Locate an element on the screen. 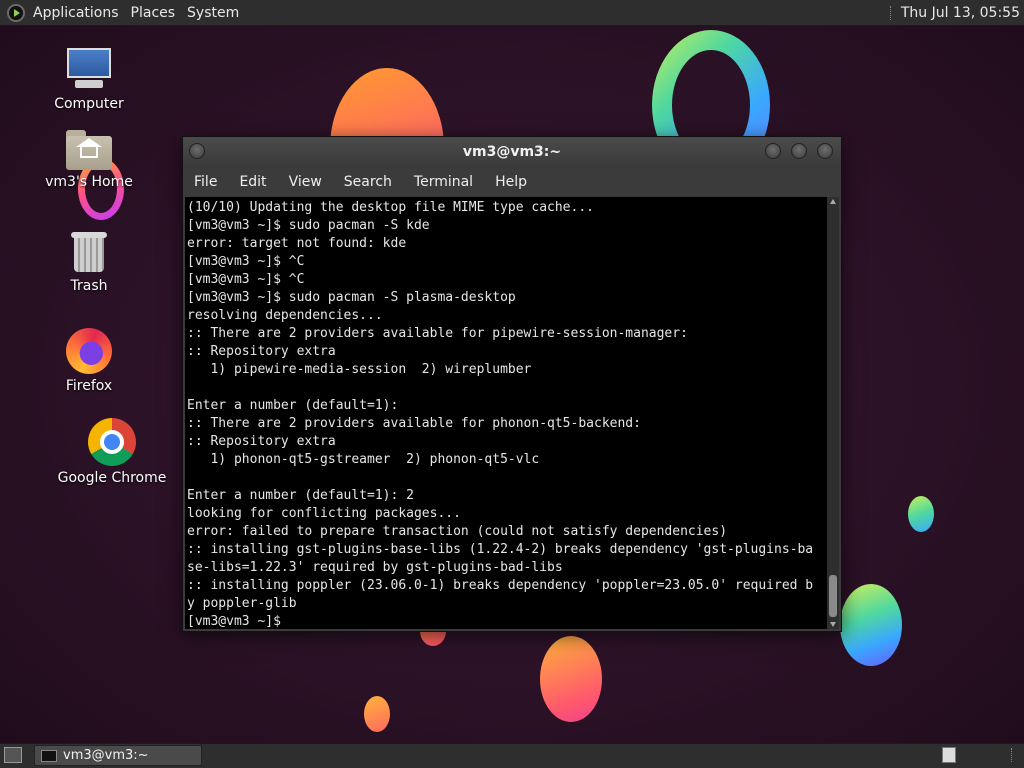 The image size is (1024, 768). wallpaper-blue-blob is located at coordinates (871, 625).